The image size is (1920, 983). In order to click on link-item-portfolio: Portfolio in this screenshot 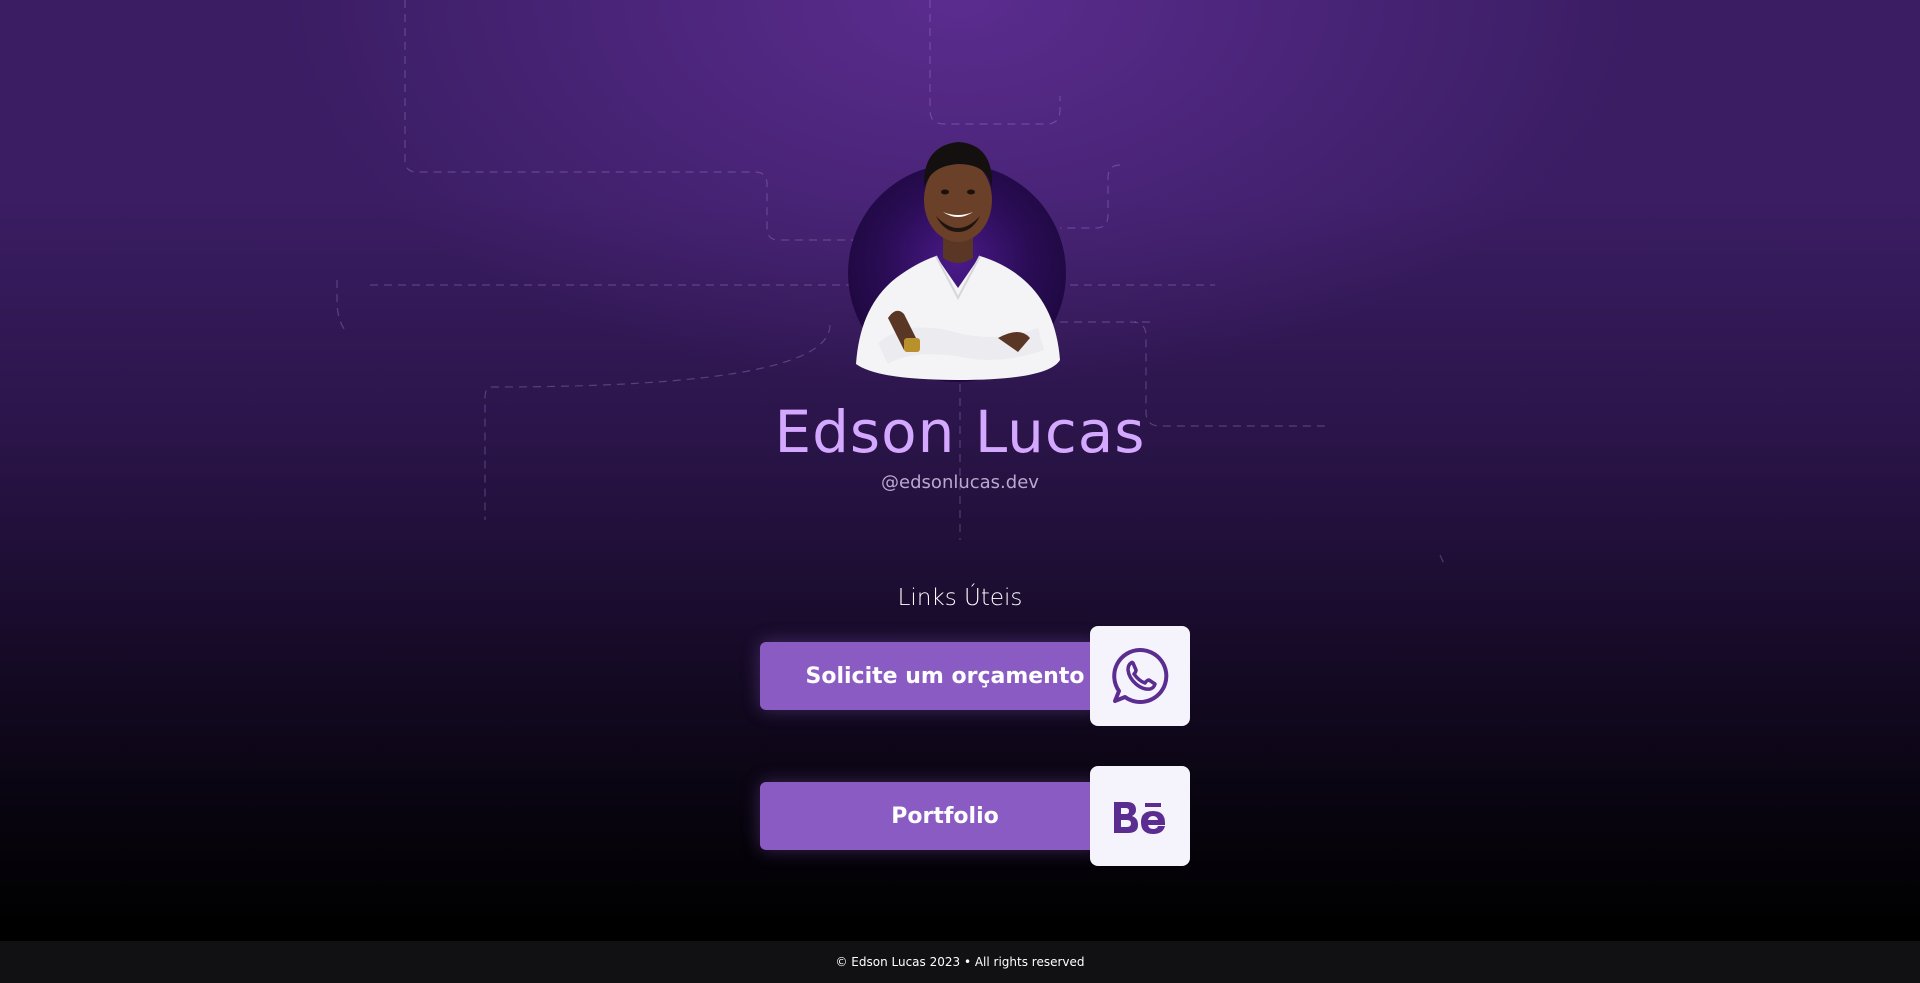, I will do `click(975, 816)`.